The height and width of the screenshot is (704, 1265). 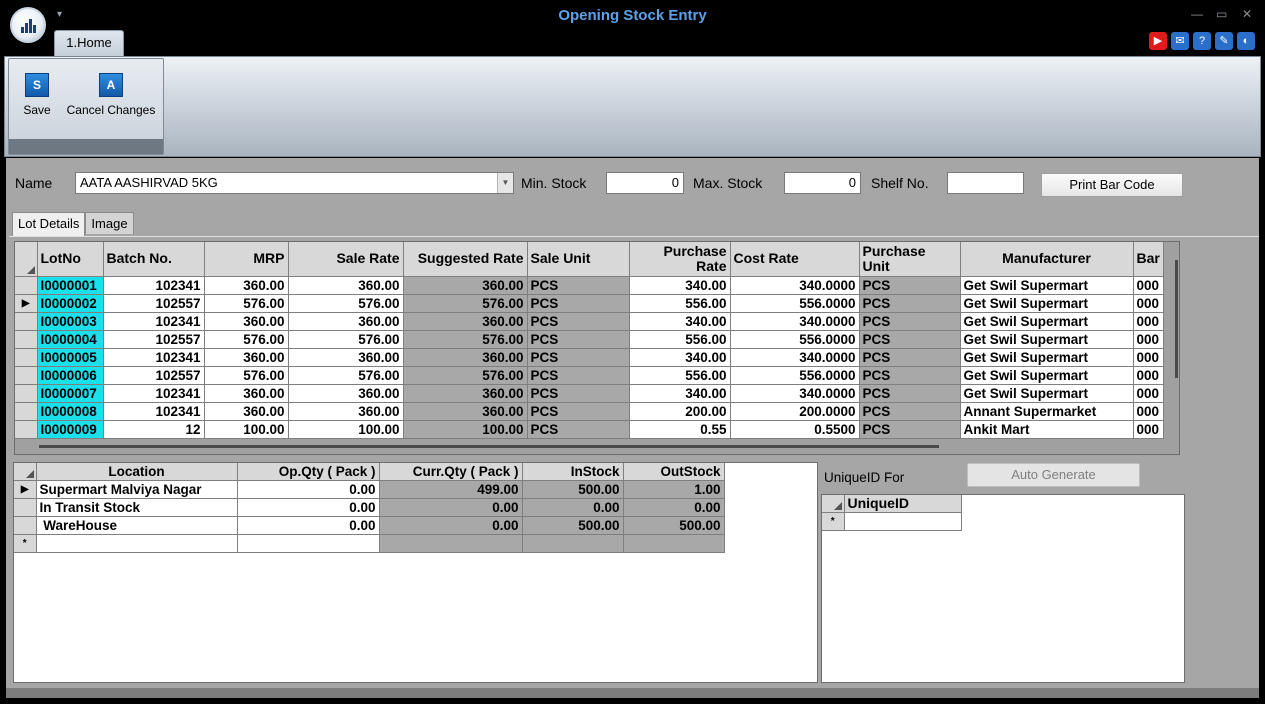 What do you see at coordinates (680, 375) in the screenshot?
I see `cell-prate: 556.00` at bounding box center [680, 375].